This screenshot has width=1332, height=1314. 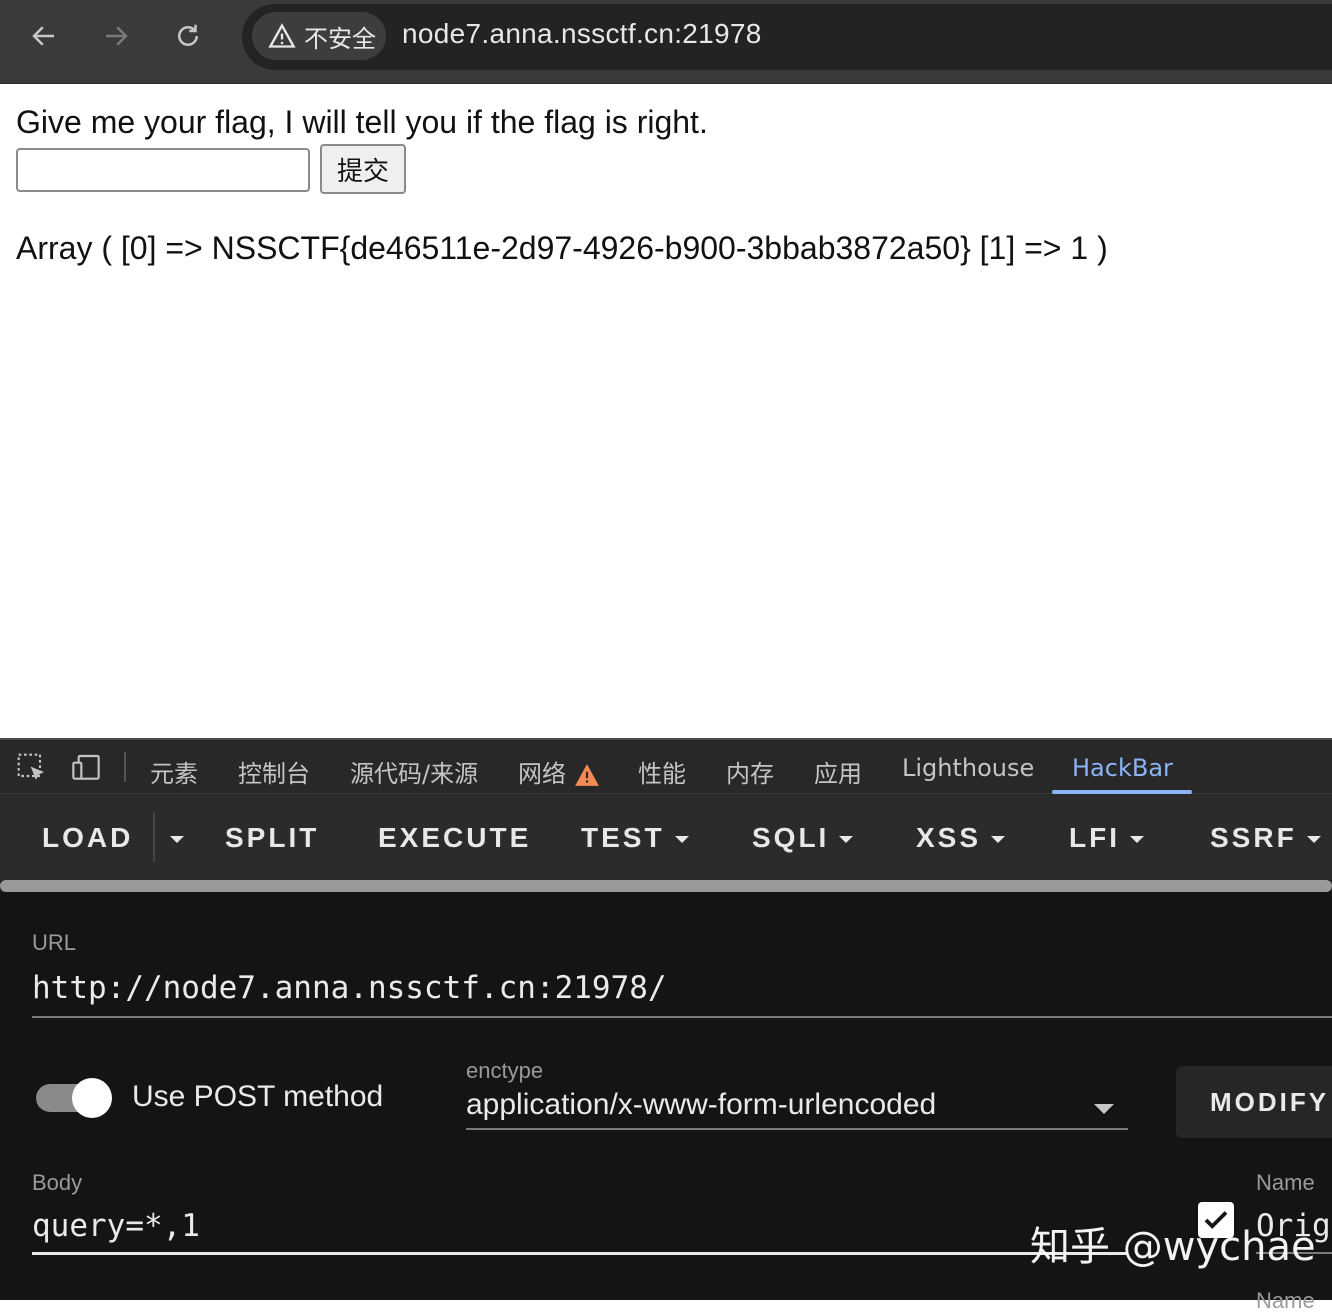 I want to click on browser-toolbar: 不安全 node7.anna.nssctf.cn:21978, so click(x=666, y=42).